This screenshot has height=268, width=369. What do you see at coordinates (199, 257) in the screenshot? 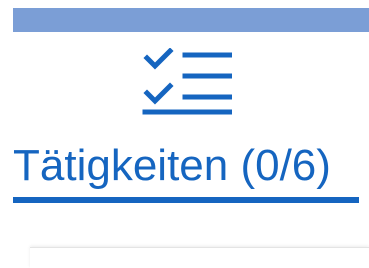
I see `content-card` at bounding box center [199, 257].